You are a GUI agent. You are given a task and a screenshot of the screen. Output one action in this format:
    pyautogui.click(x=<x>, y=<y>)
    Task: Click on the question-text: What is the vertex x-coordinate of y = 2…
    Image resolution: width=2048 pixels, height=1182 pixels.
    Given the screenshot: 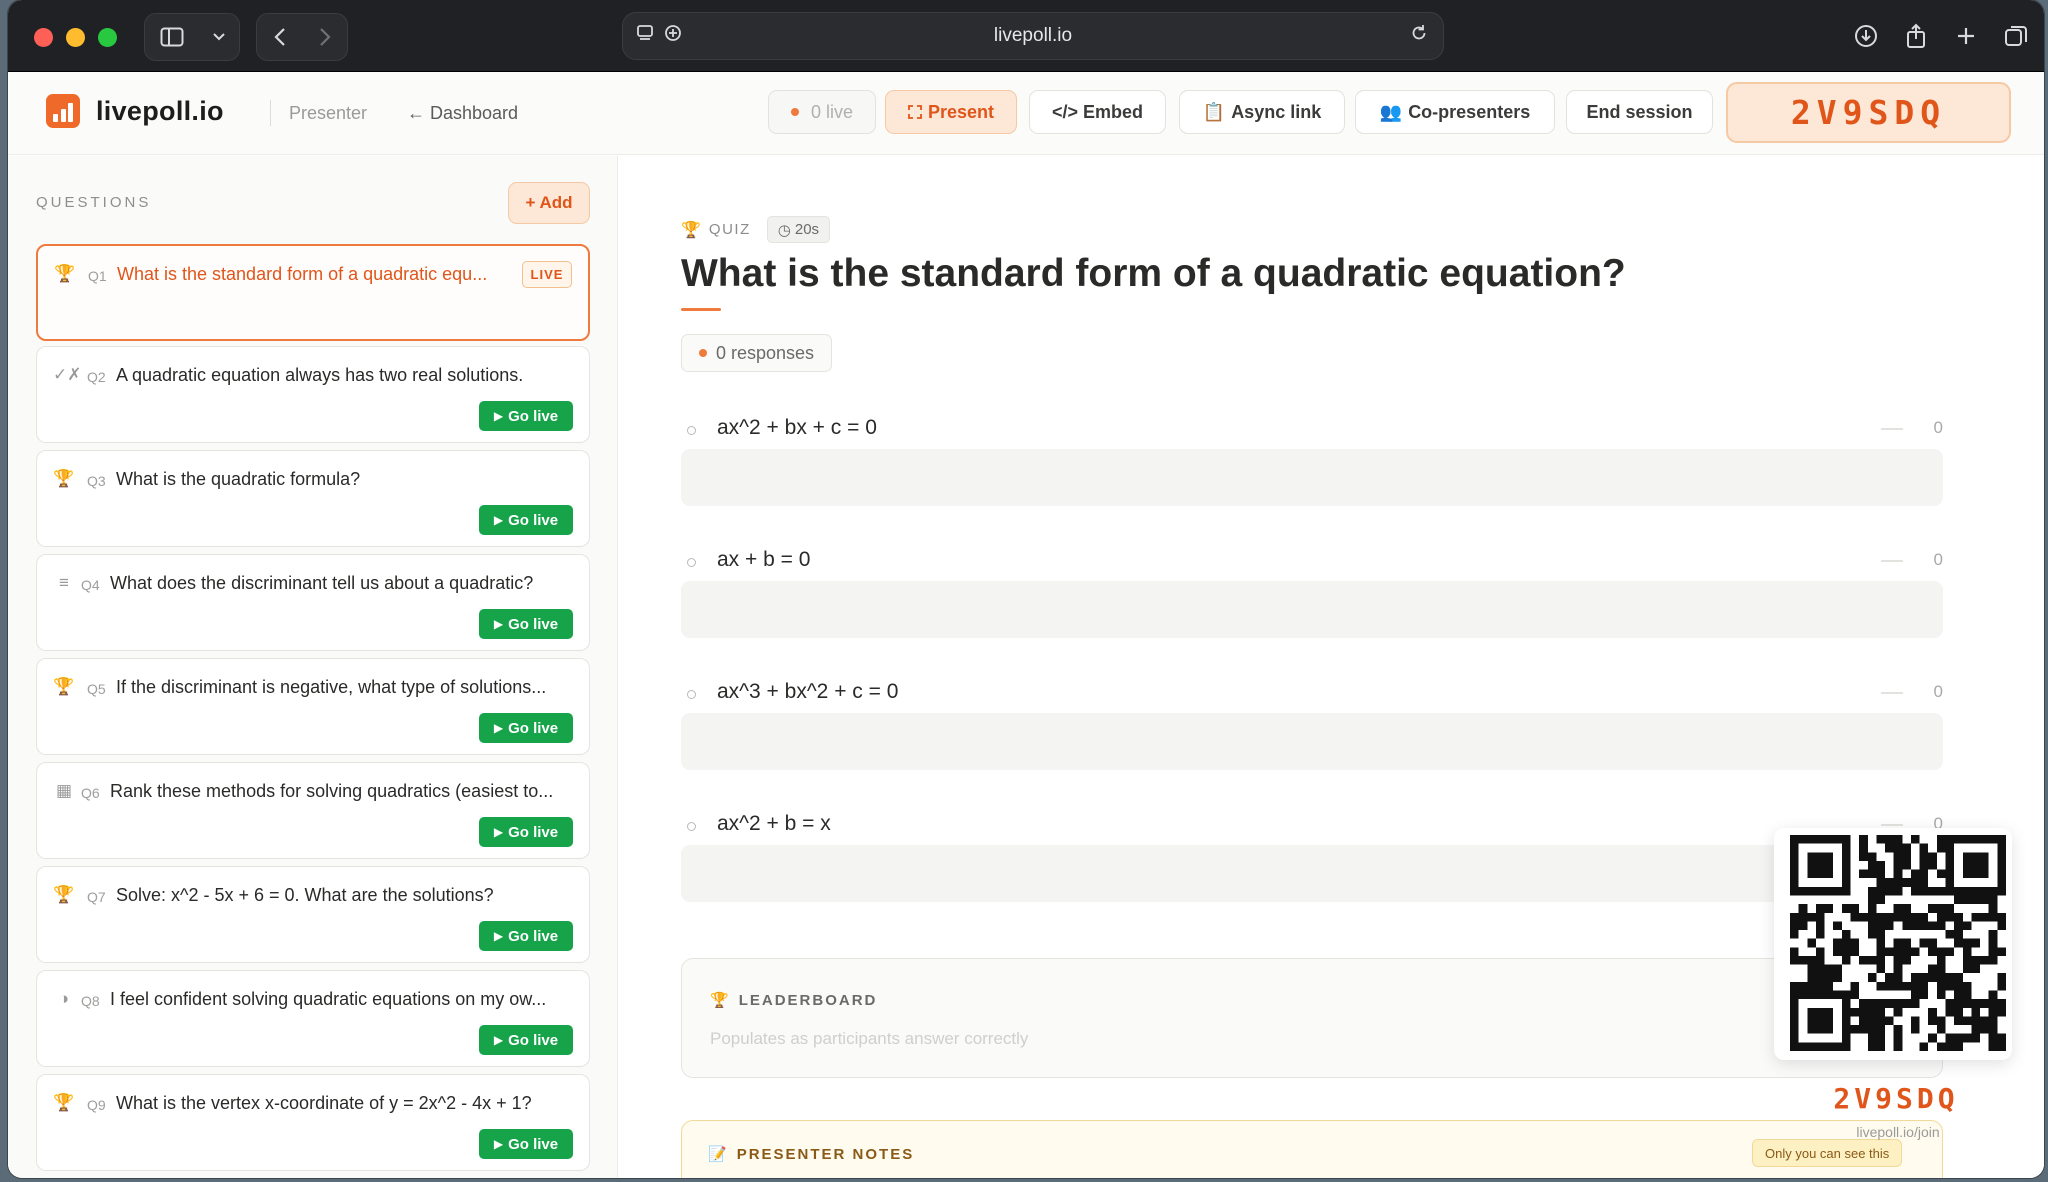 What is the action you would take?
    pyautogui.click(x=324, y=1103)
    